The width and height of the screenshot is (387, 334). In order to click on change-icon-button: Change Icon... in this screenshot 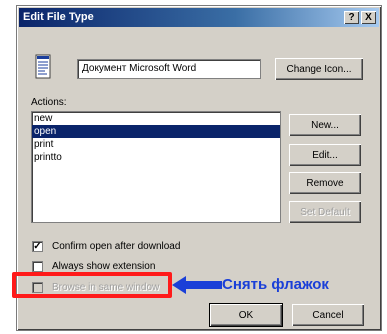, I will do `click(319, 69)`.